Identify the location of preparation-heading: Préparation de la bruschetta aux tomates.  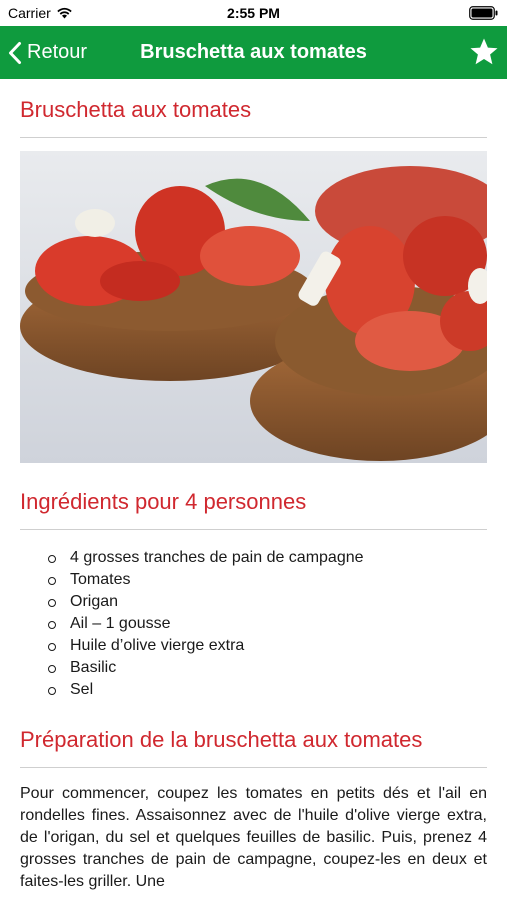
(253, 734).